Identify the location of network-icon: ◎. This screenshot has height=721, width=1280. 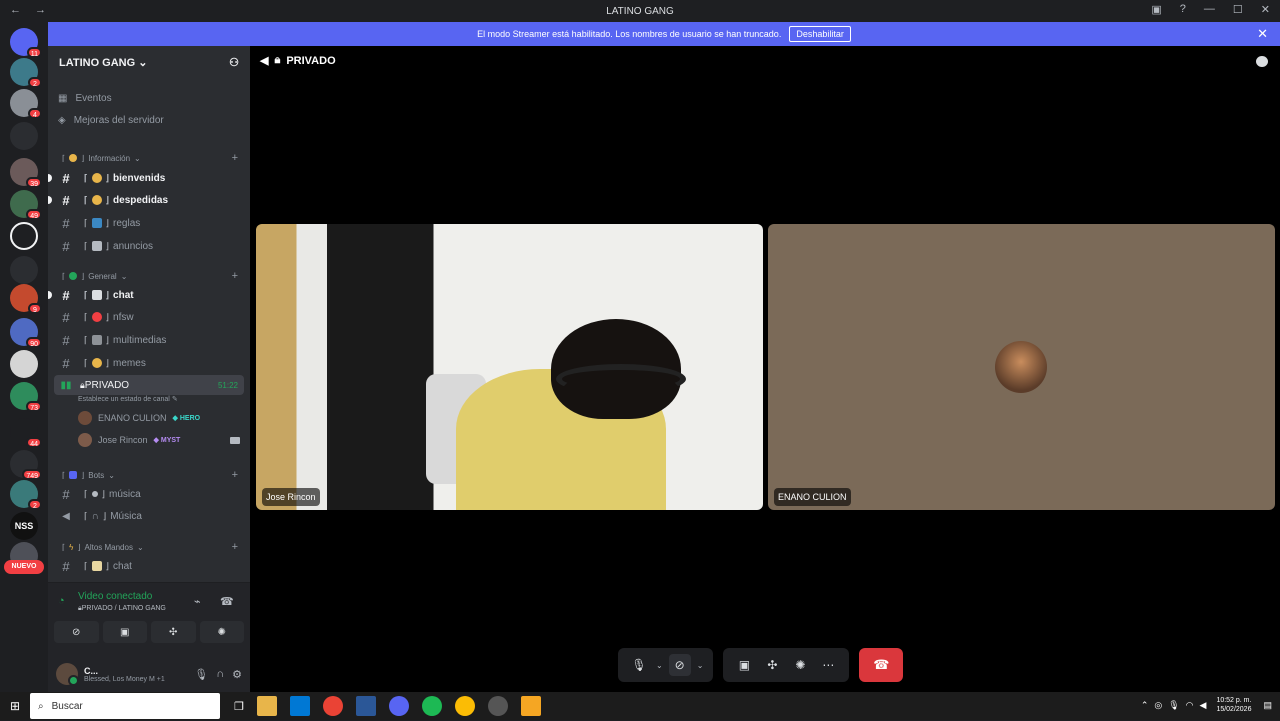
(1158, 705).